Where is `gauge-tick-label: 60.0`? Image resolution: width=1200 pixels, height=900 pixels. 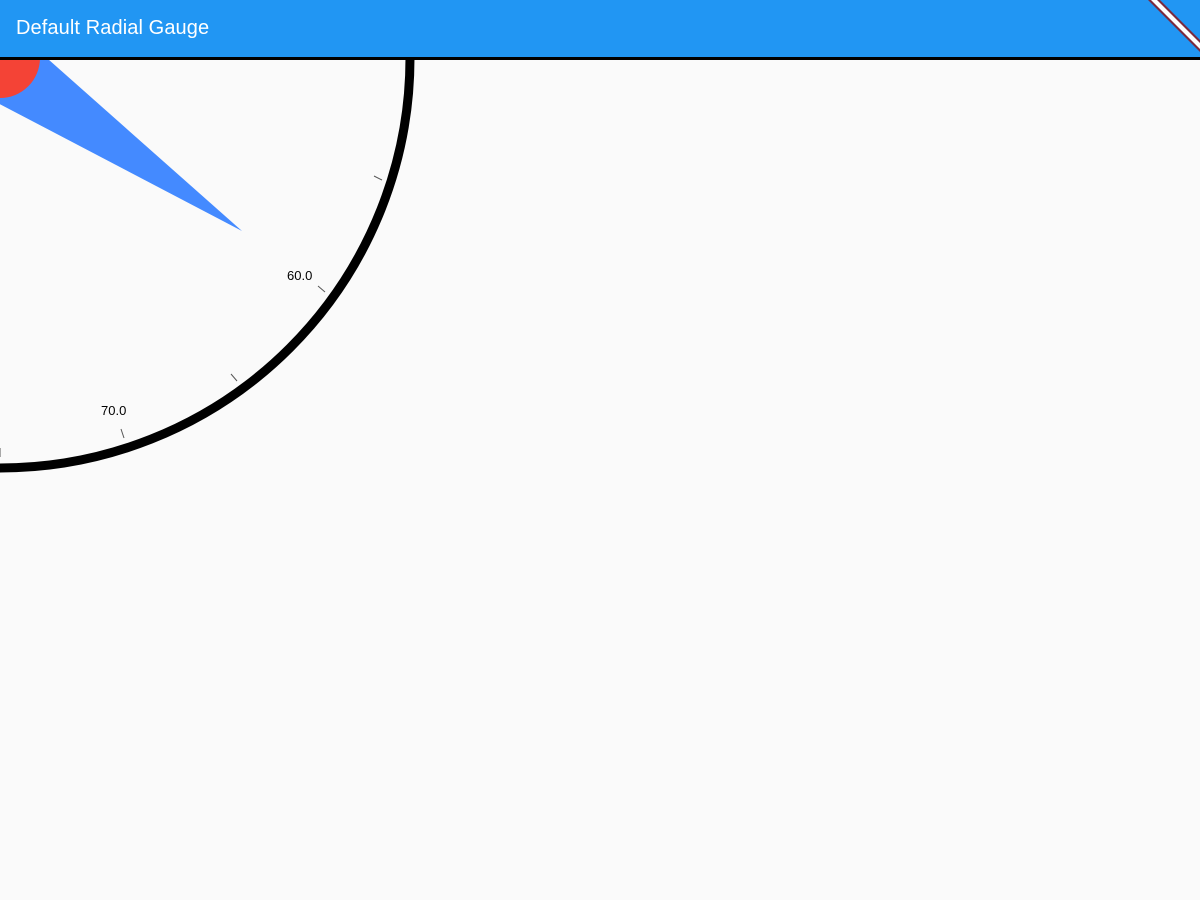
gauge-tick-label: 60.0 is located at coordinates (299, 275).